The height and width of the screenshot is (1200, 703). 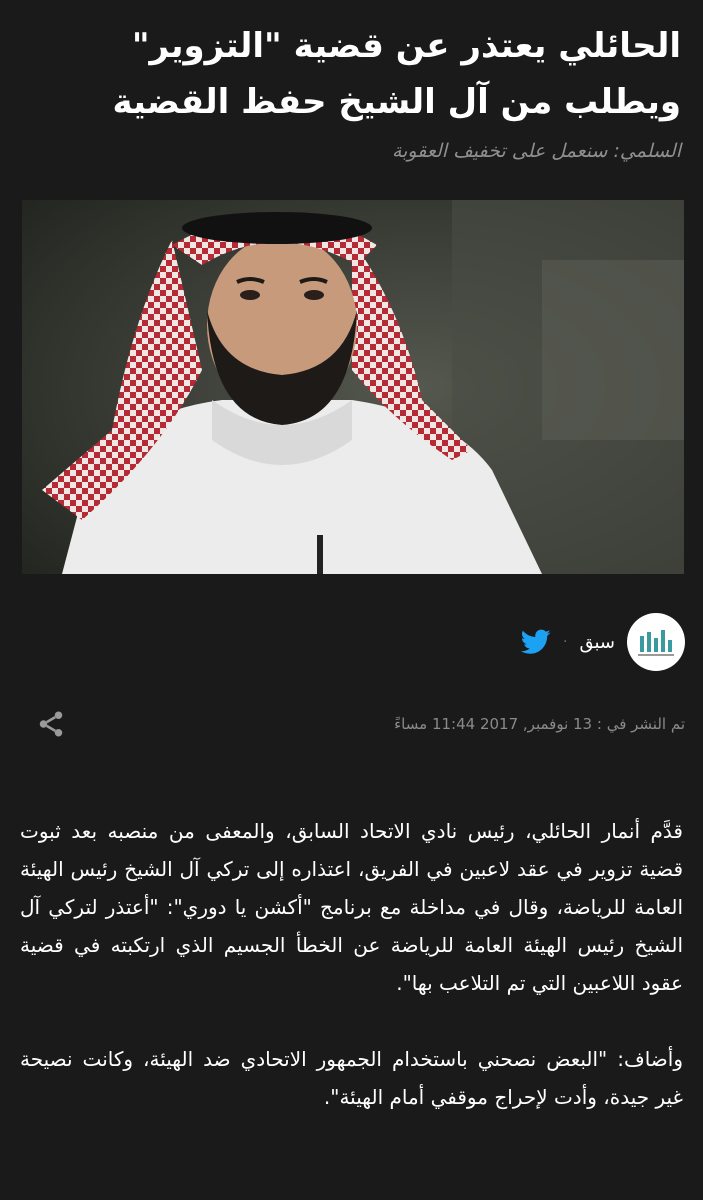 What do you see at coordinates (536, 151) in the screenshot?
I see `article-subtitle: السلمي: سنعمل على تخفيف العقوبة` at bounding box center [536, 151].